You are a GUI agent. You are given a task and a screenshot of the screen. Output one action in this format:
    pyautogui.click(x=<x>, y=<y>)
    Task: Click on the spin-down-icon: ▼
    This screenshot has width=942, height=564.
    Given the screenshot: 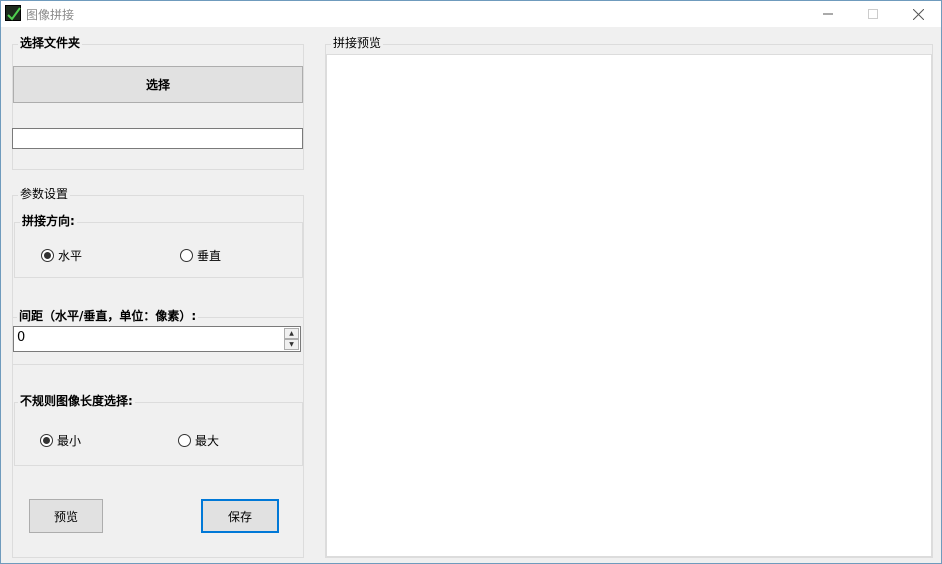 What is the action you would take?
    pyautogui.click(x=291, y=344)
    